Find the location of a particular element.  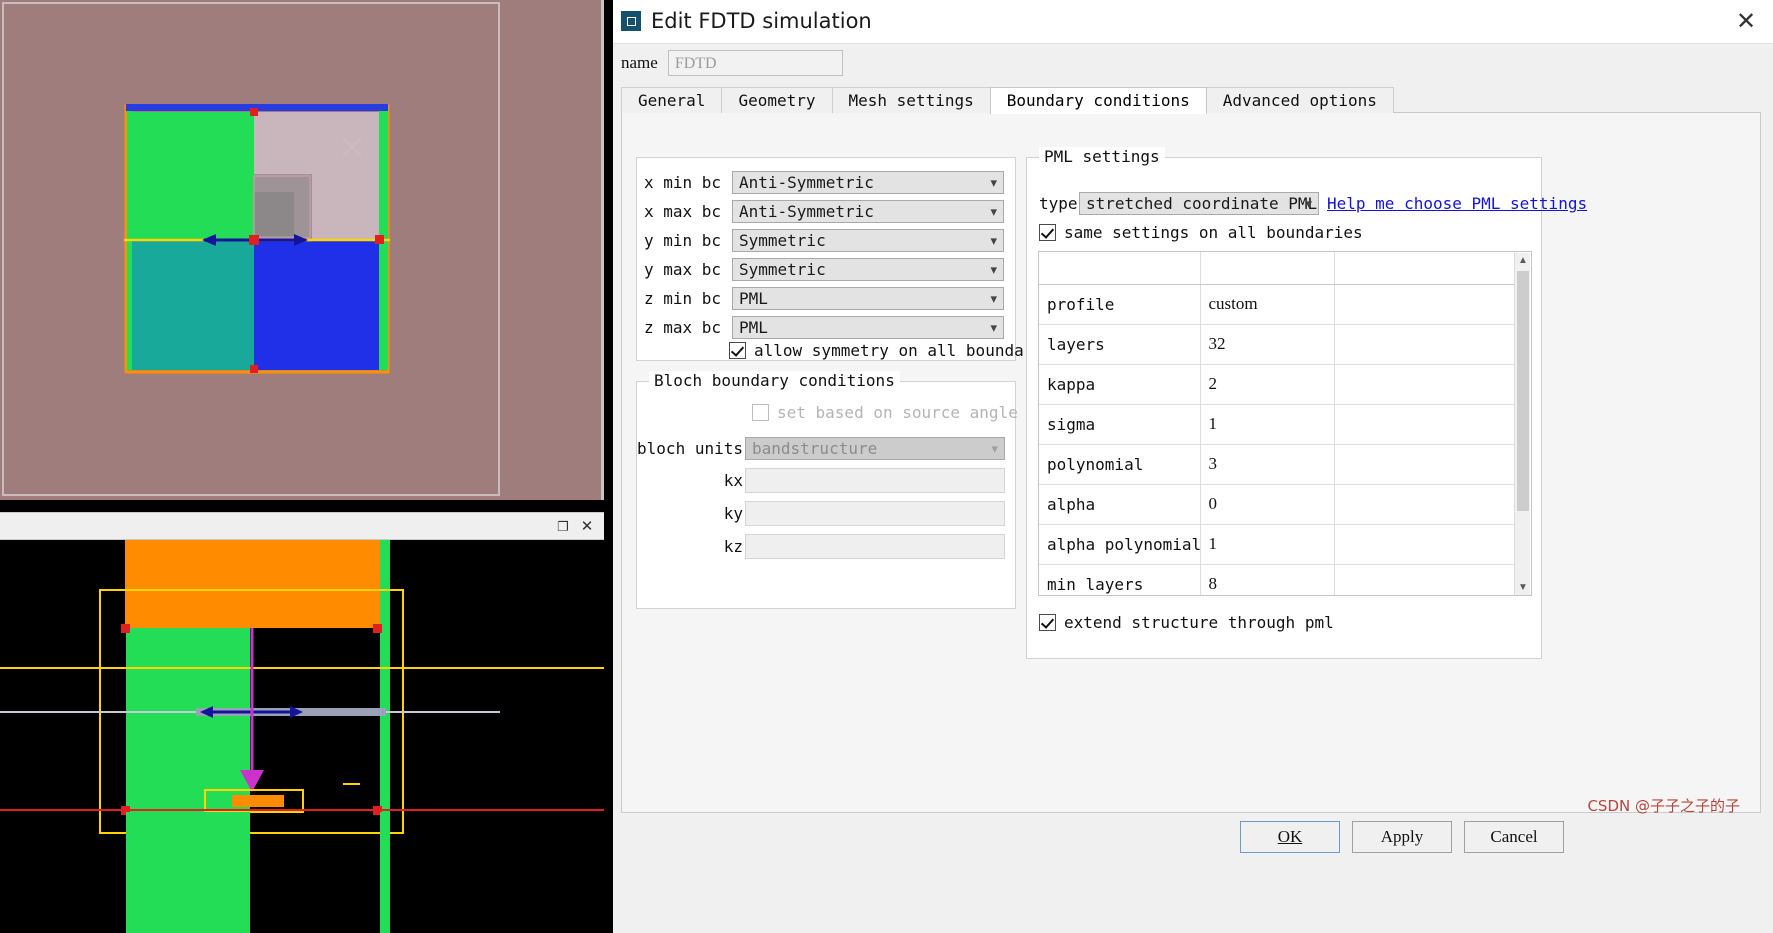

table-row: min layers 8 is located at coordinates (1278, 579).